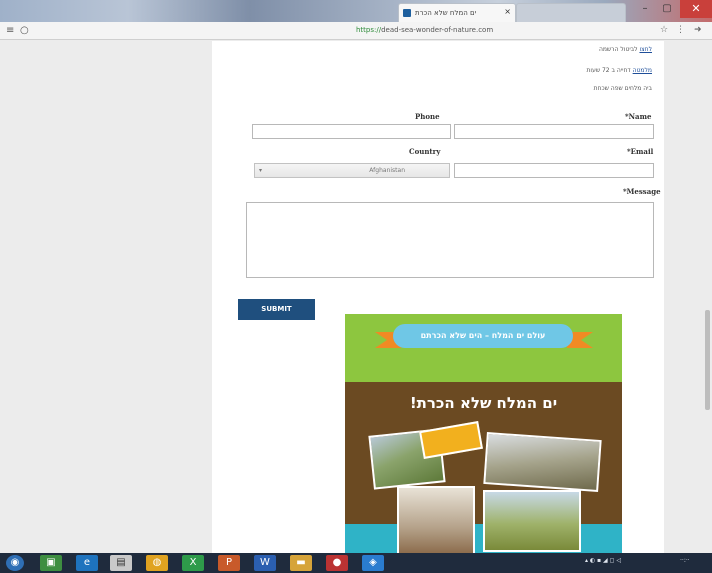 The image size is (712, 573). Describe the element at coordinates (619, 49) in the screenshot. I see `info-text-1: לביטול הרשמה` at that location.